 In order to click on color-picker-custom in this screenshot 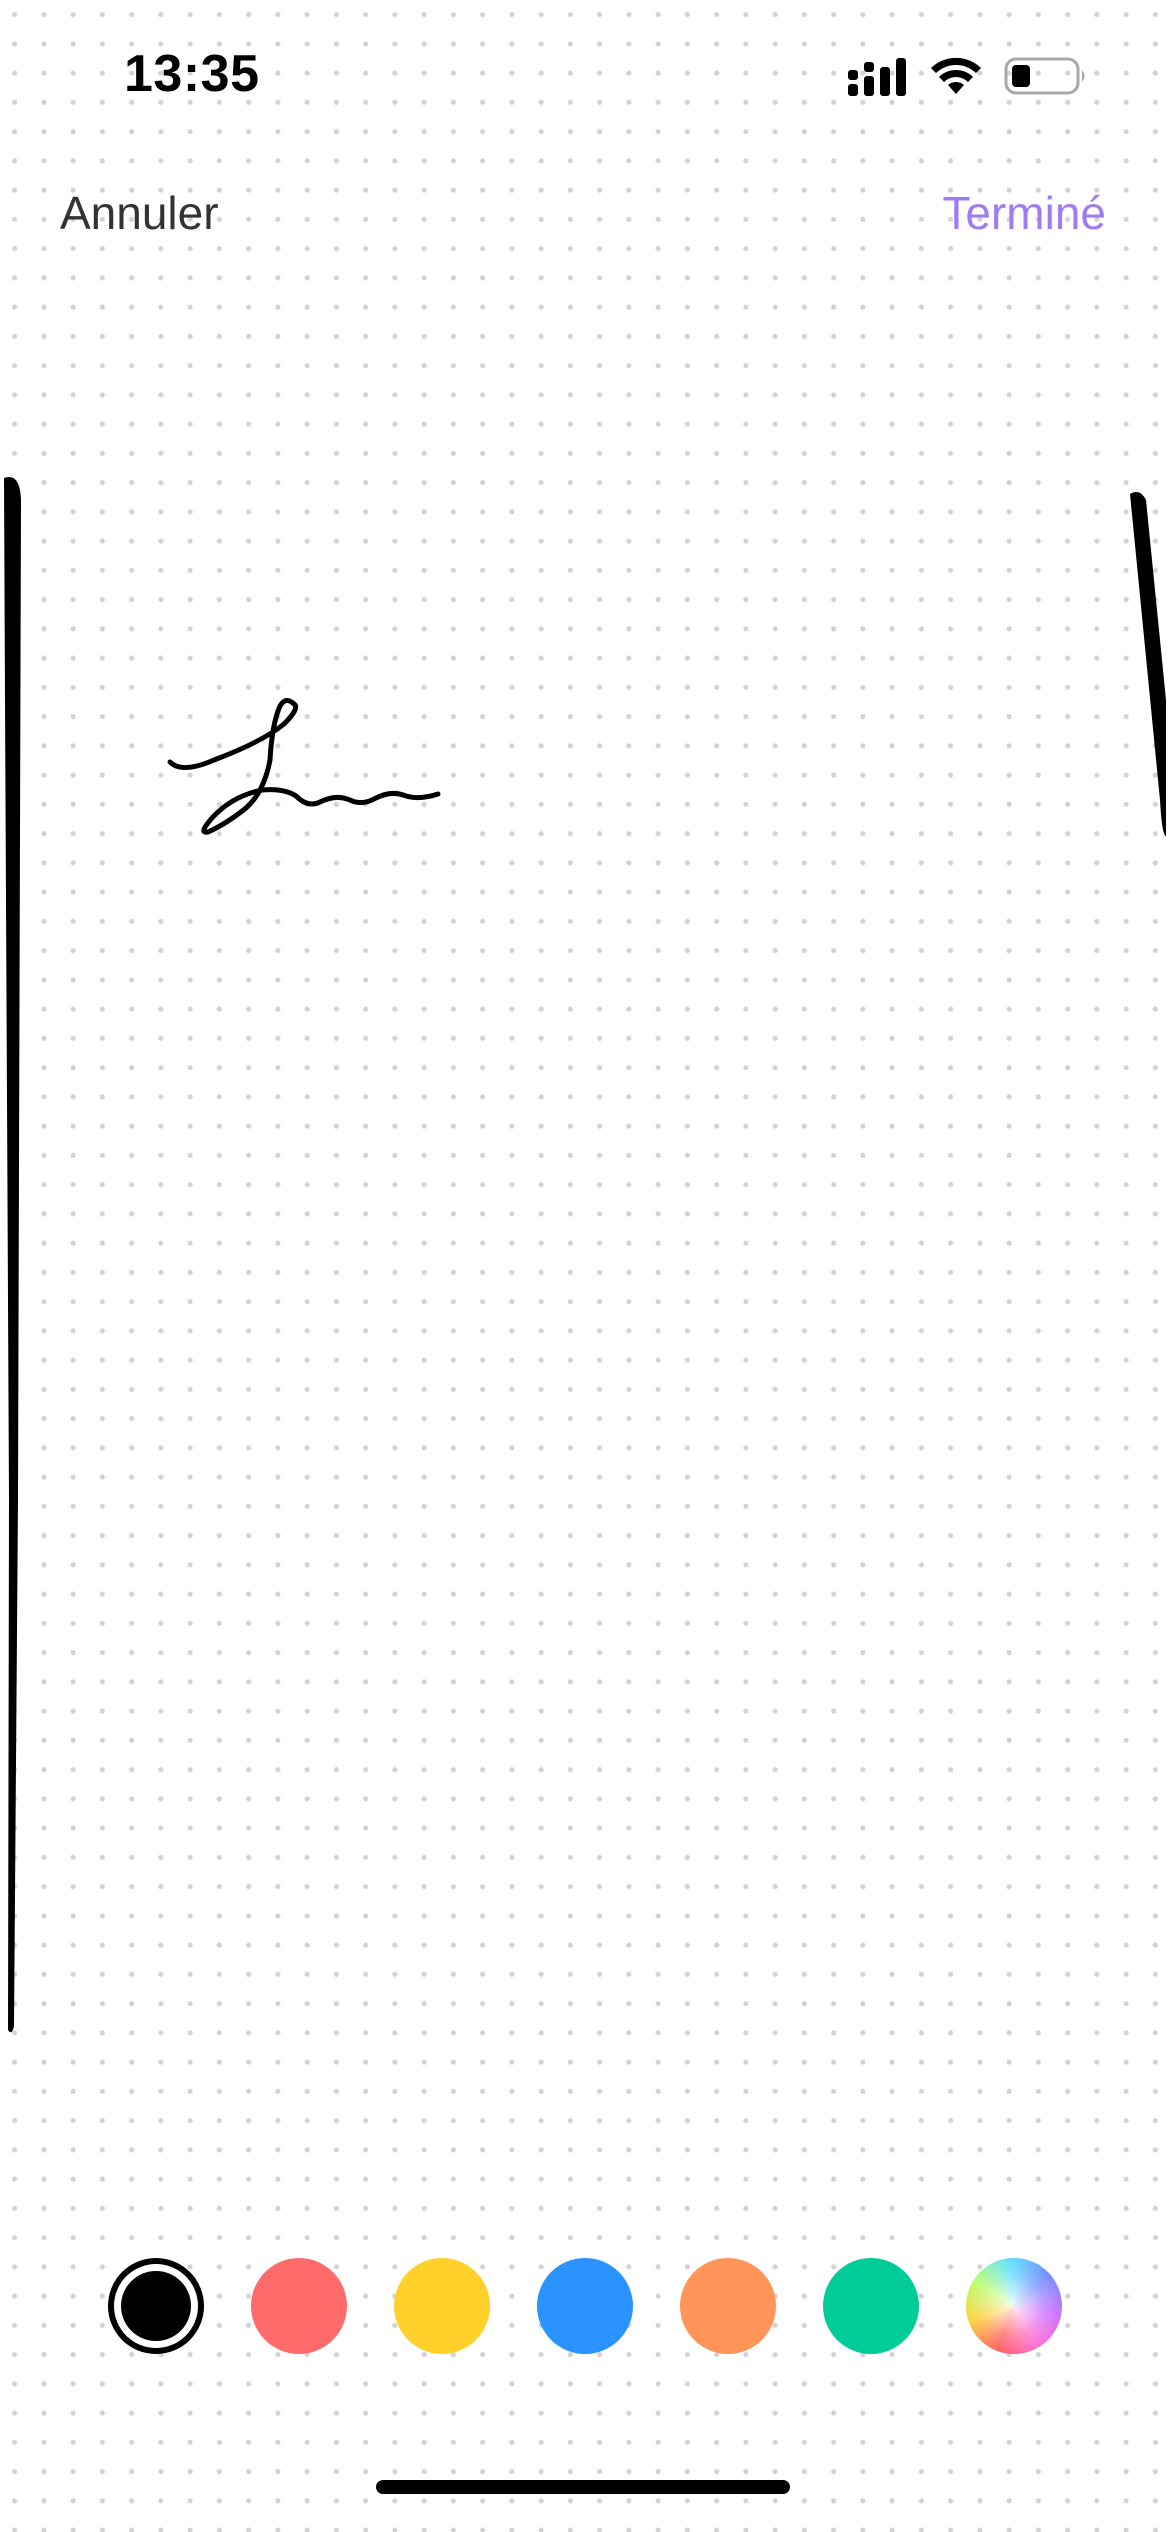, I will do `click(1014, 2306)`.